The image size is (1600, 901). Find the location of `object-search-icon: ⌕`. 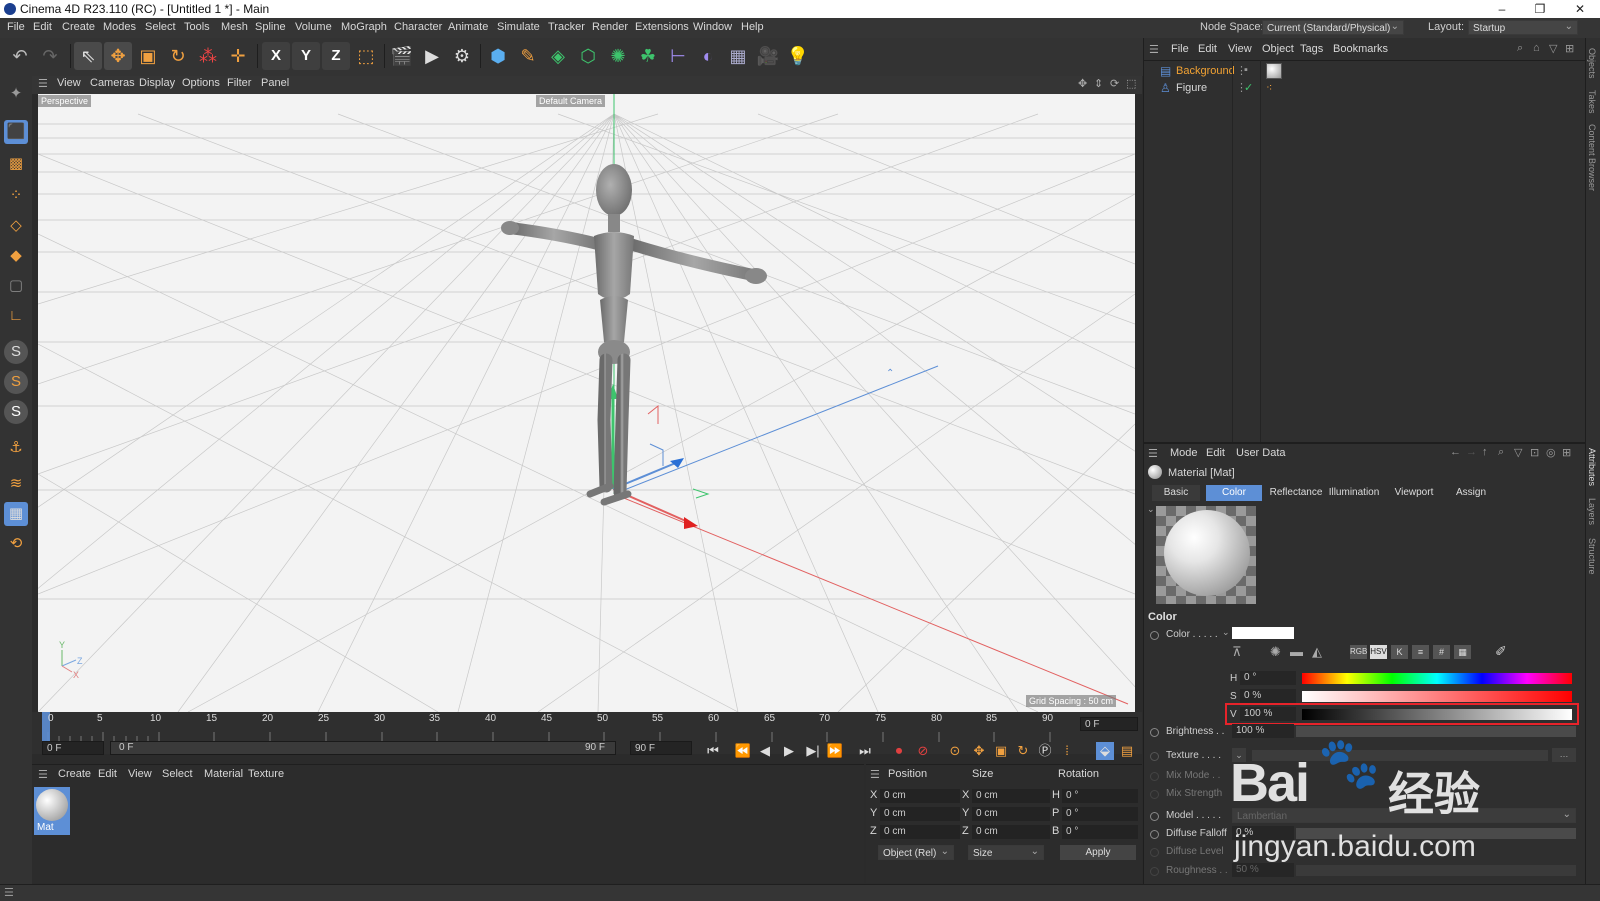

object-search-icon: ⌕ is located at coordinates (1520, 48).